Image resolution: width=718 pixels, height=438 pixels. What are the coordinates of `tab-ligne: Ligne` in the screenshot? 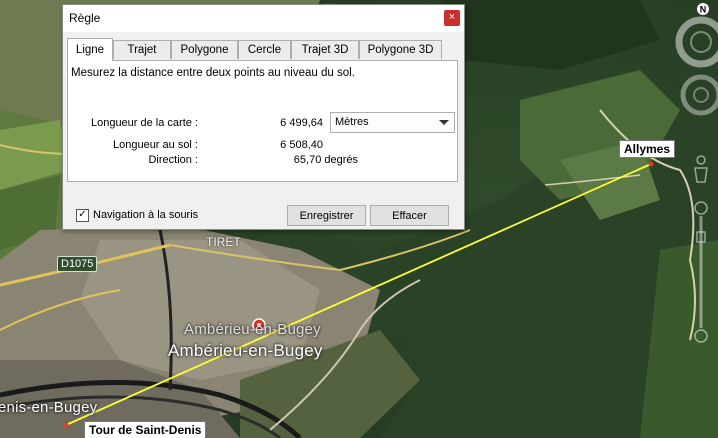 It's located at (90, 49).